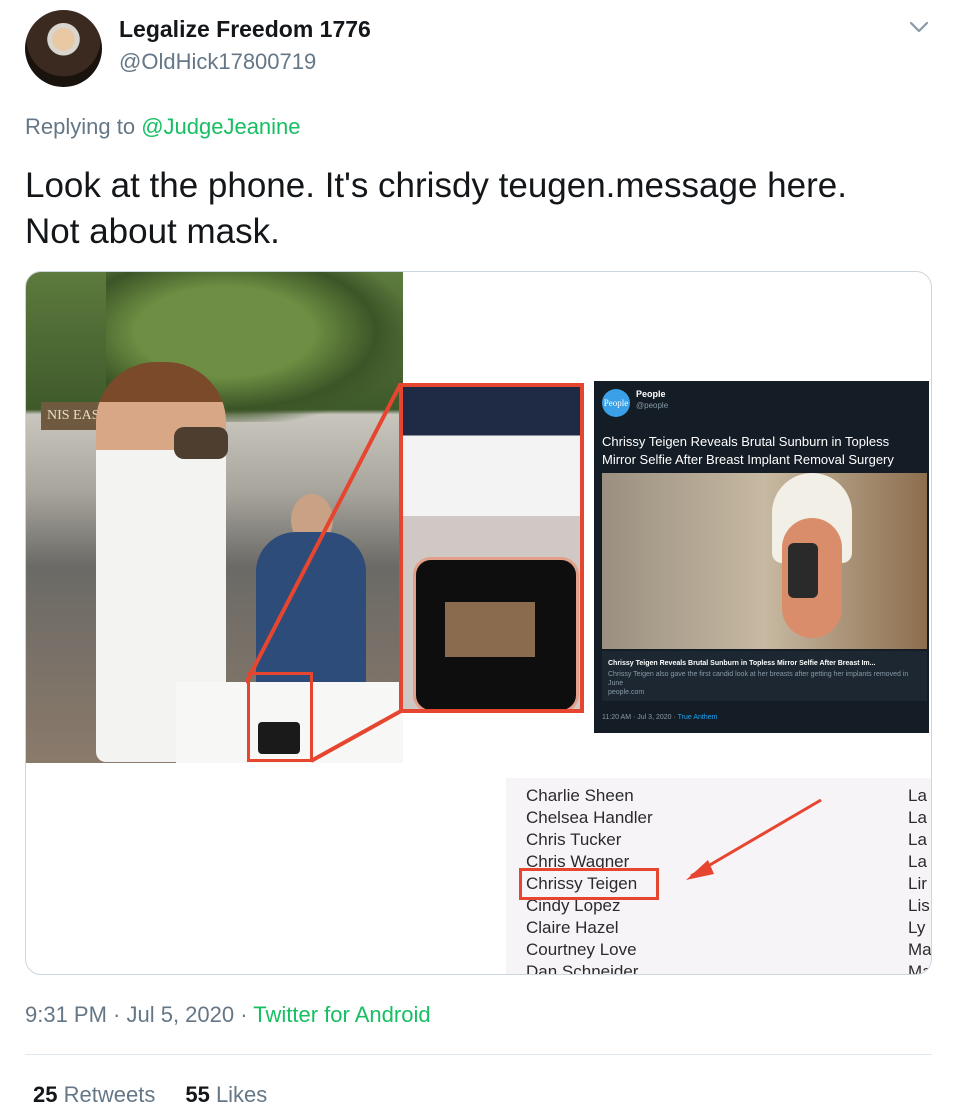 Image resolution: width=956 pixels, height=1118 pixels. I want to click on people-logo: People, so click(616, 403).